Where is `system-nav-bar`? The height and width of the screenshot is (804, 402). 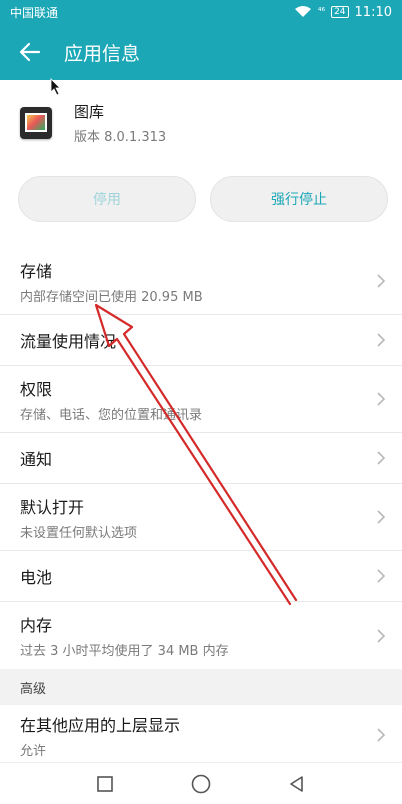 system-nav-bar is located at coordinates (201, 783).